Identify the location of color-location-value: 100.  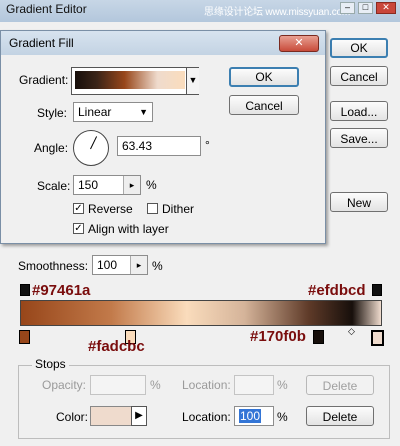
(250, 416).